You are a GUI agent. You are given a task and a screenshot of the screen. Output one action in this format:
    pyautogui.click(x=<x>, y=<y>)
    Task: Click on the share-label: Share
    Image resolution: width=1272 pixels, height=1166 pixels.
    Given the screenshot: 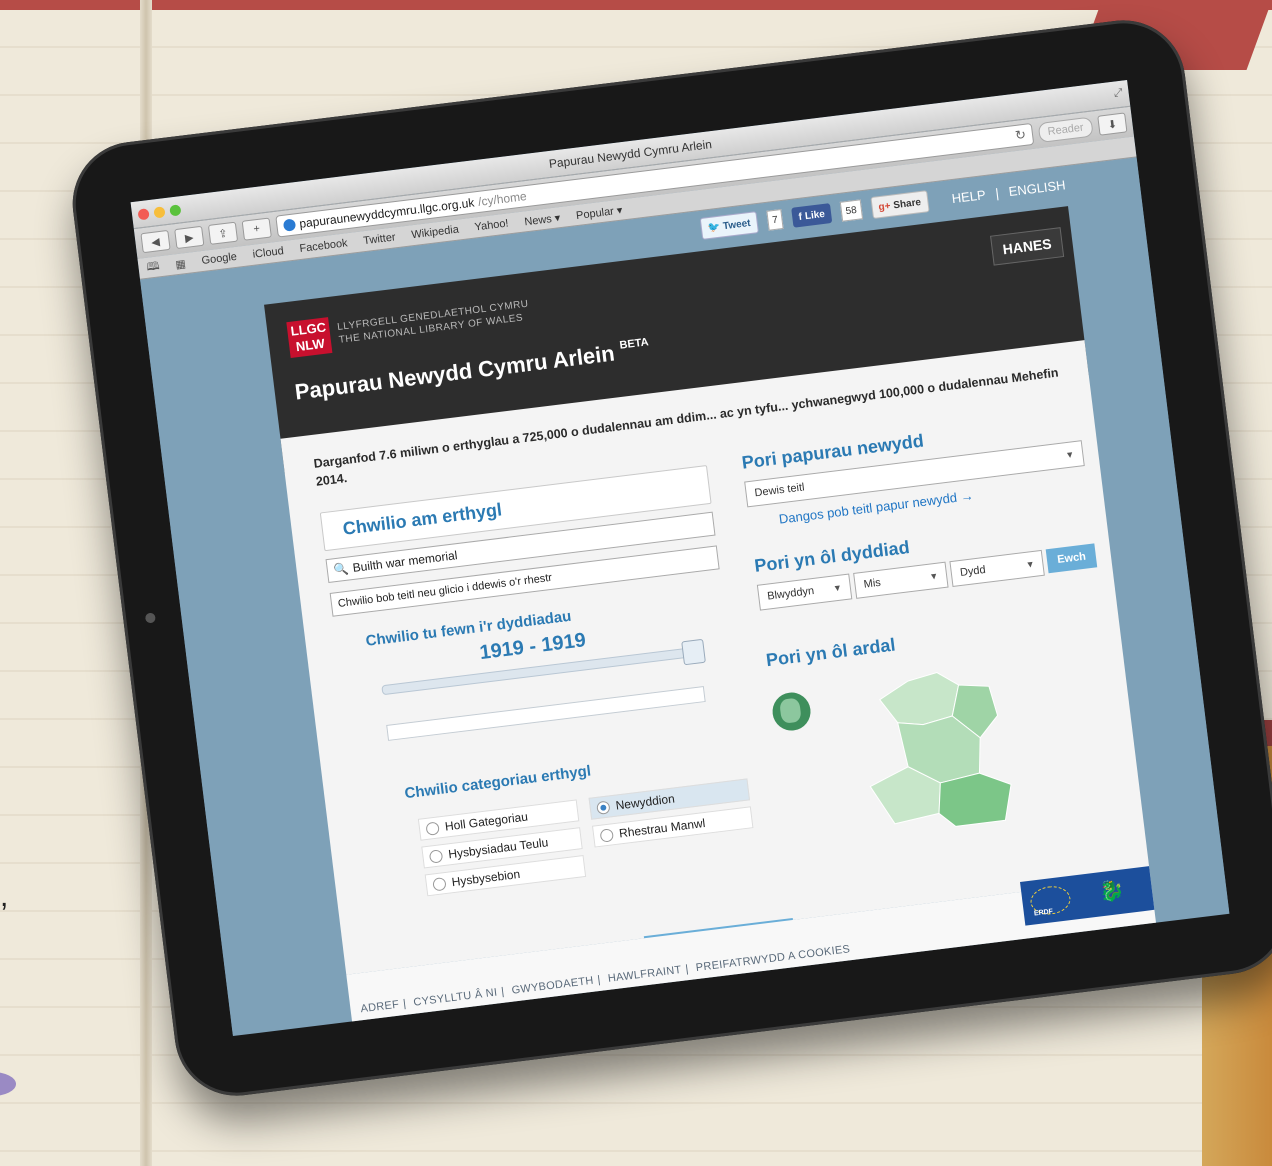 What is the action you would take?
    pyautogui.click(x=907, y=203)
    